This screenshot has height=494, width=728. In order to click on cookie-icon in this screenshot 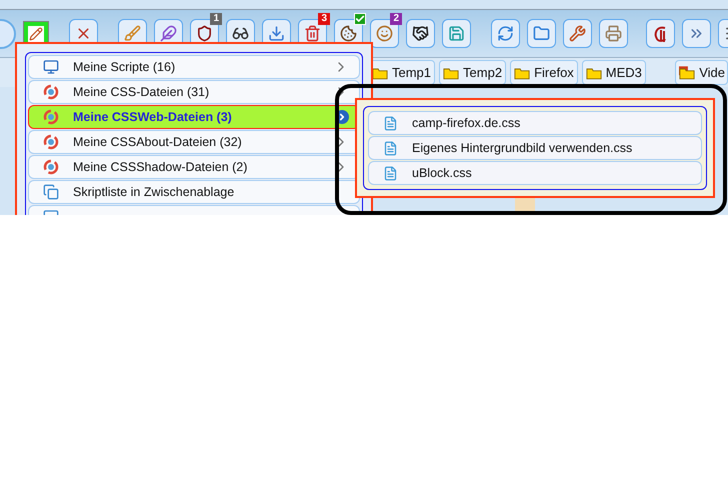, I will do `click(348, 33)`.